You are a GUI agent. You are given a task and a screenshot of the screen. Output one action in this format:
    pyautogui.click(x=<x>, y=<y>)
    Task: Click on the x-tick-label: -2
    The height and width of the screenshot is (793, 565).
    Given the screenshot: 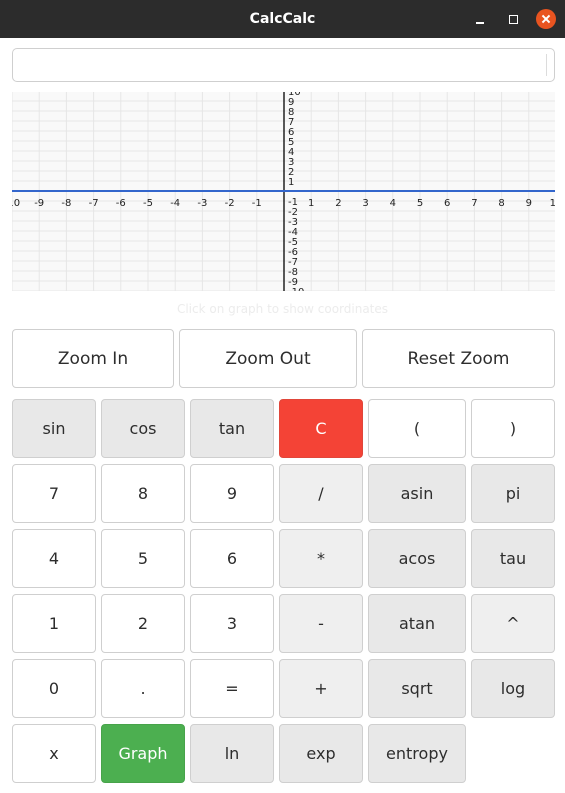 What is the action you would take?
    pyautogui.click(x=230, y=203)
    